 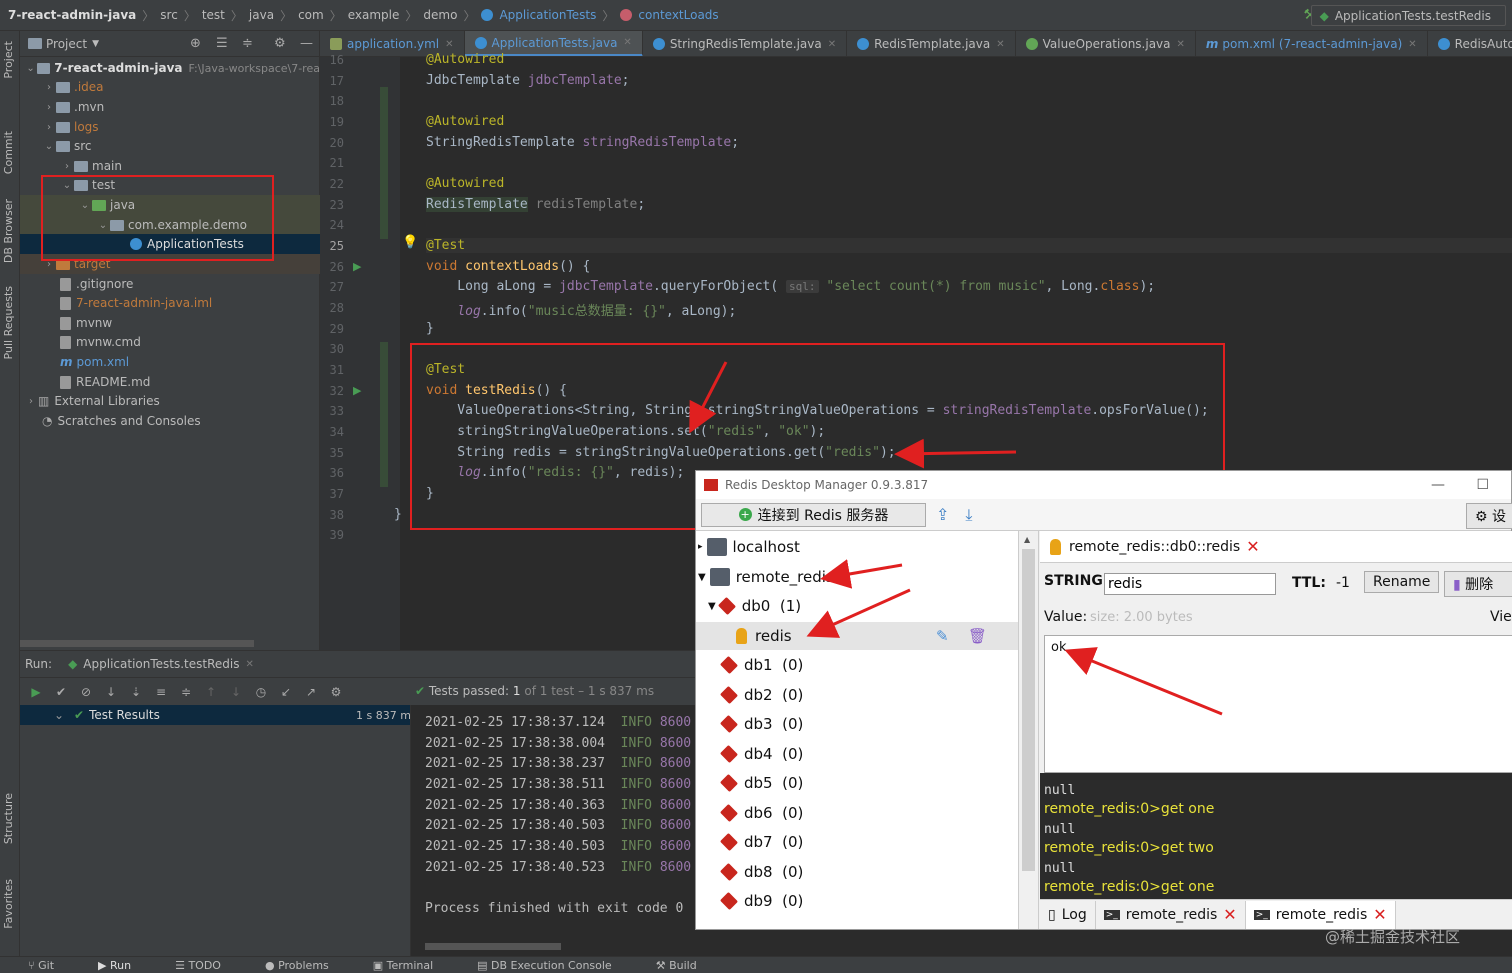 I want to click on minimize-icon: —, so click(x=1438, y=485).